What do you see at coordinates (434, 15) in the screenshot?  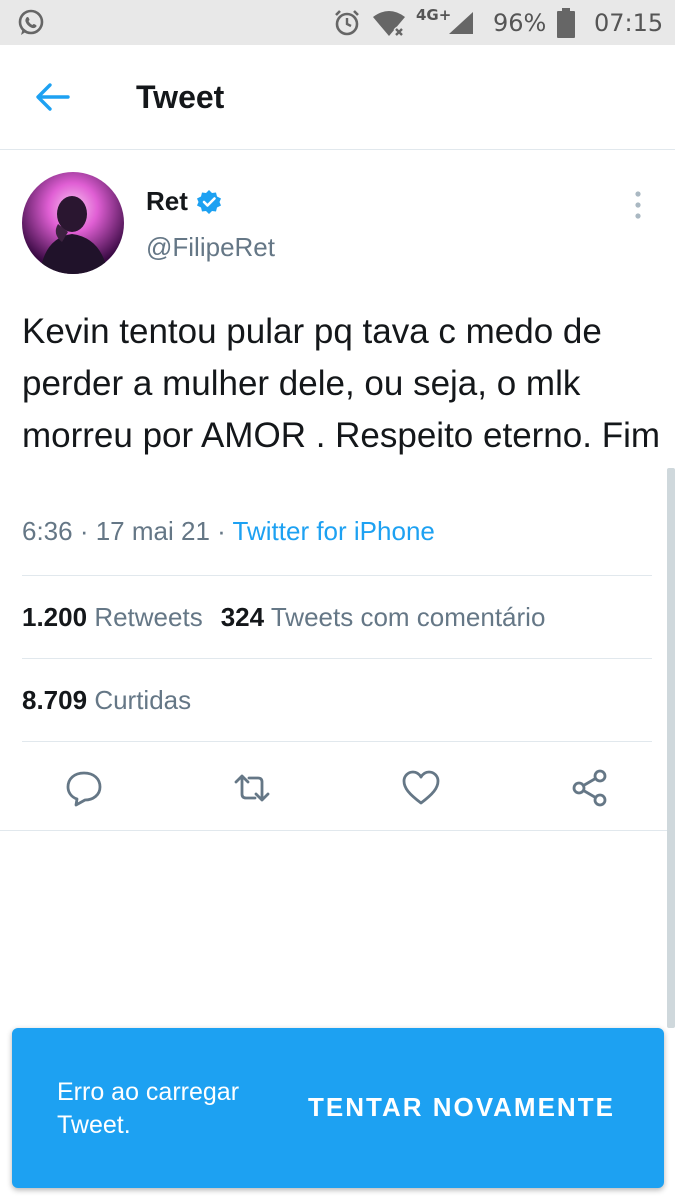 I see `network-type: 4G+` at bounding box center [434, 15].